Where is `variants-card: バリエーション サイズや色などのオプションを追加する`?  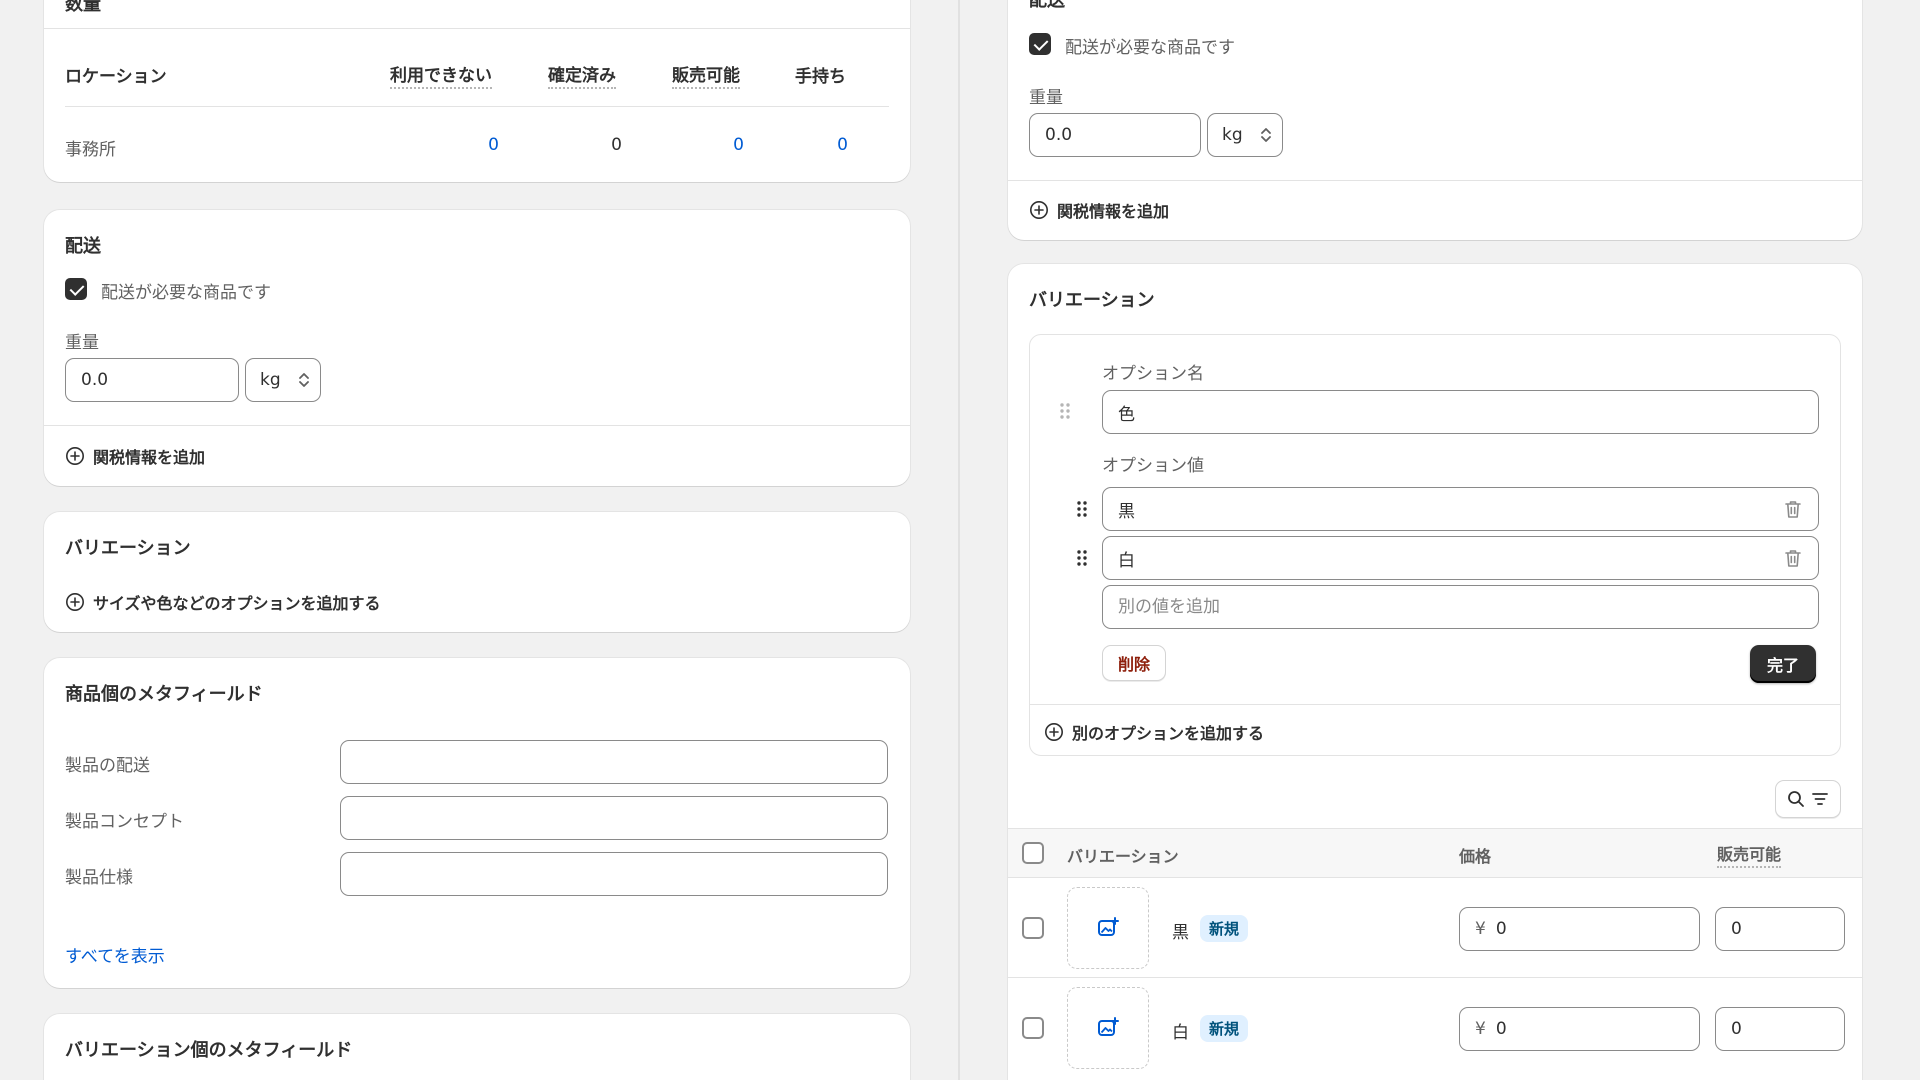
variants-card: バリエーション サイズや色などのオプションを追加する is located at coordinates (477, 572).